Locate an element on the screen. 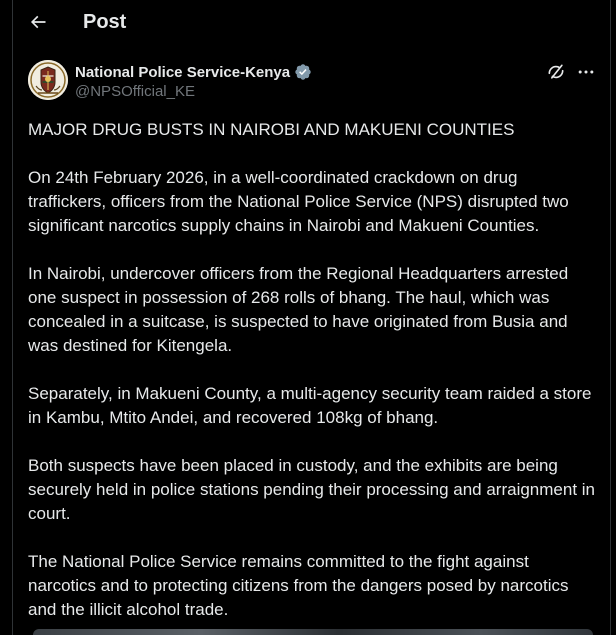  grok-icon is located at coordinates (556, 72).